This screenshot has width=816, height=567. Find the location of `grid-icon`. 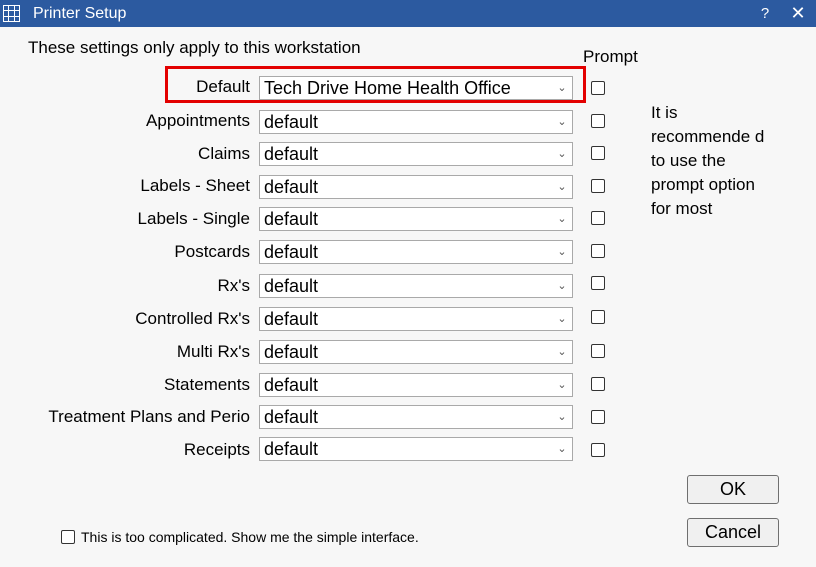

grid-icon is located at coordinates (11, 13).